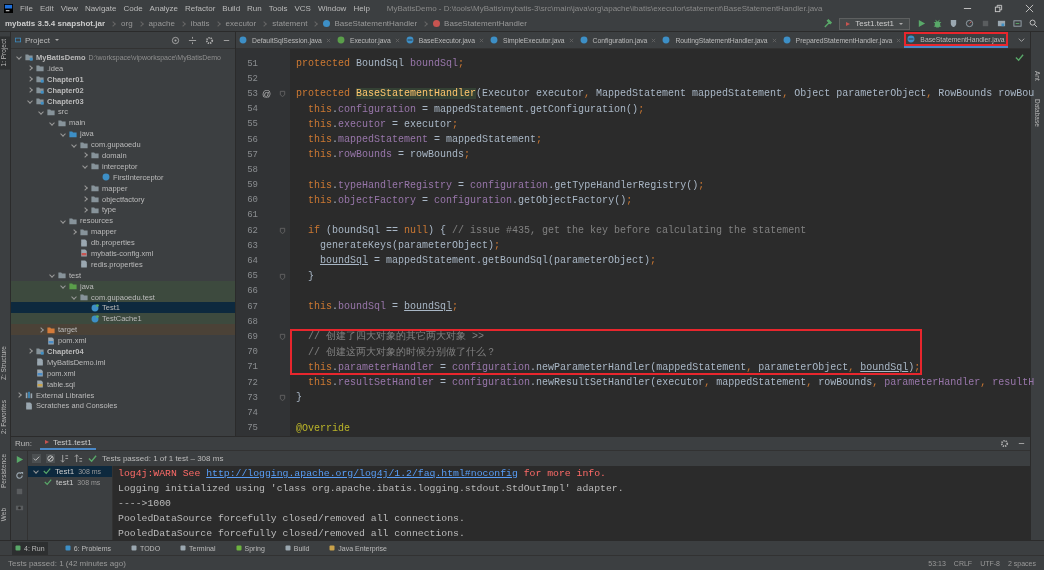 The image size is (1044, 570). I want to click on breadcrumb: mybatis 3.5.4 snapshot.jar, so click(55, 23).